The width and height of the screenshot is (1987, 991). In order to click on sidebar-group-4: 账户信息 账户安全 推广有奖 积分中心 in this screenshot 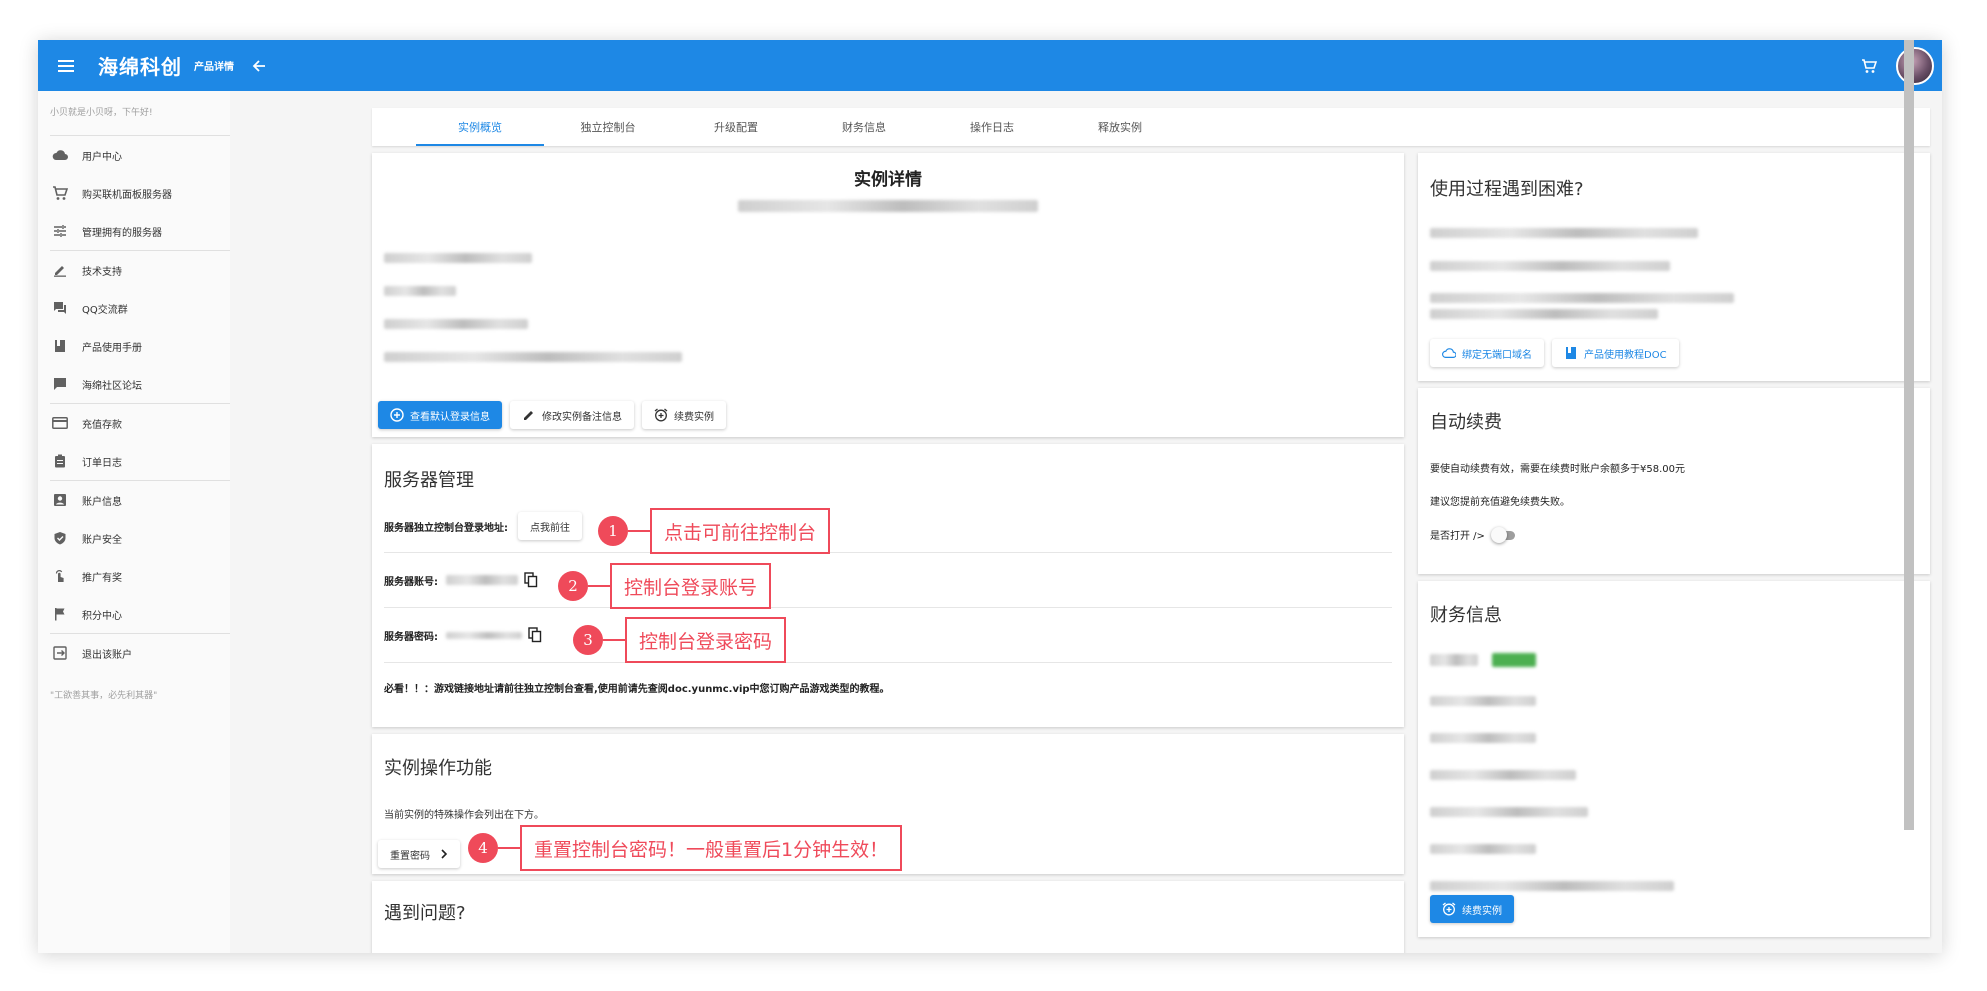, I will do `click(134, 557)`.